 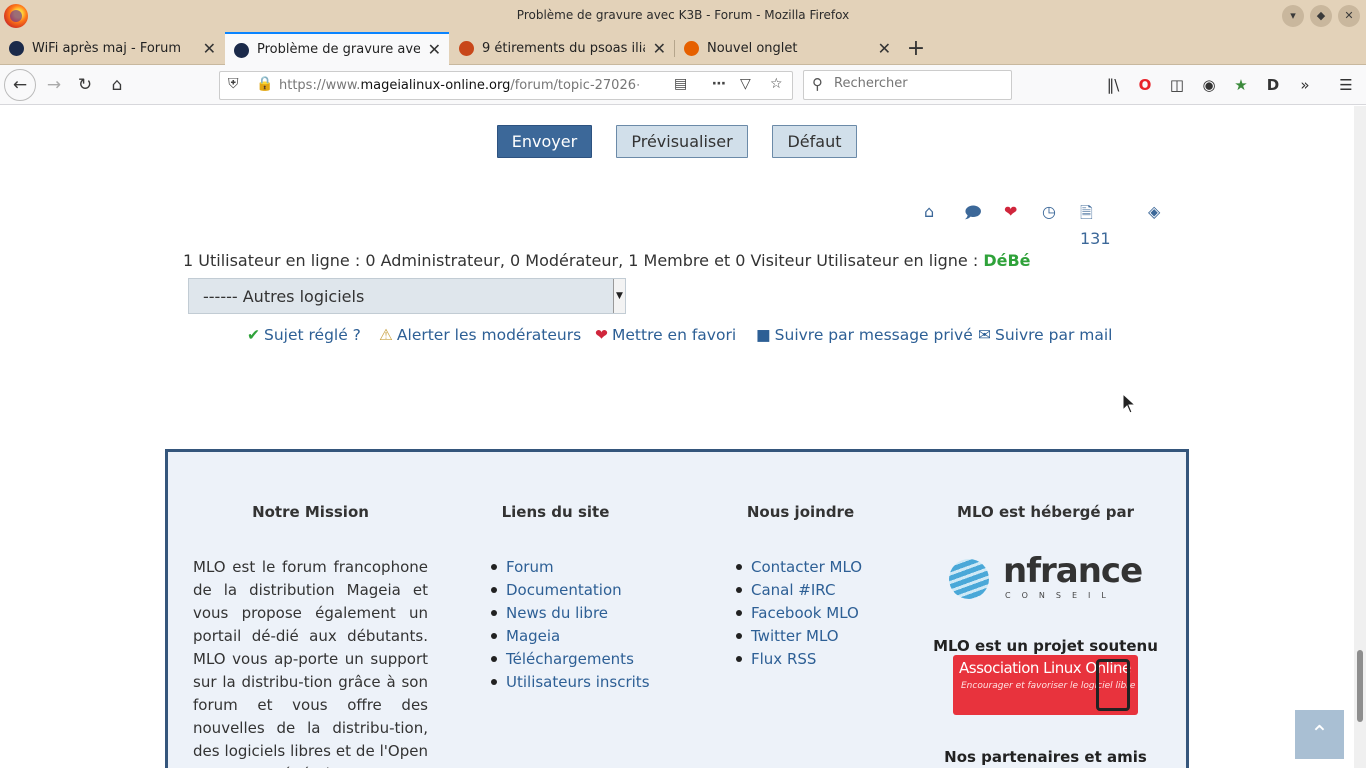 What do you see at coordinates (919, 83) in the screenshot?
I see `search-input` at bounding box center [919, 83].